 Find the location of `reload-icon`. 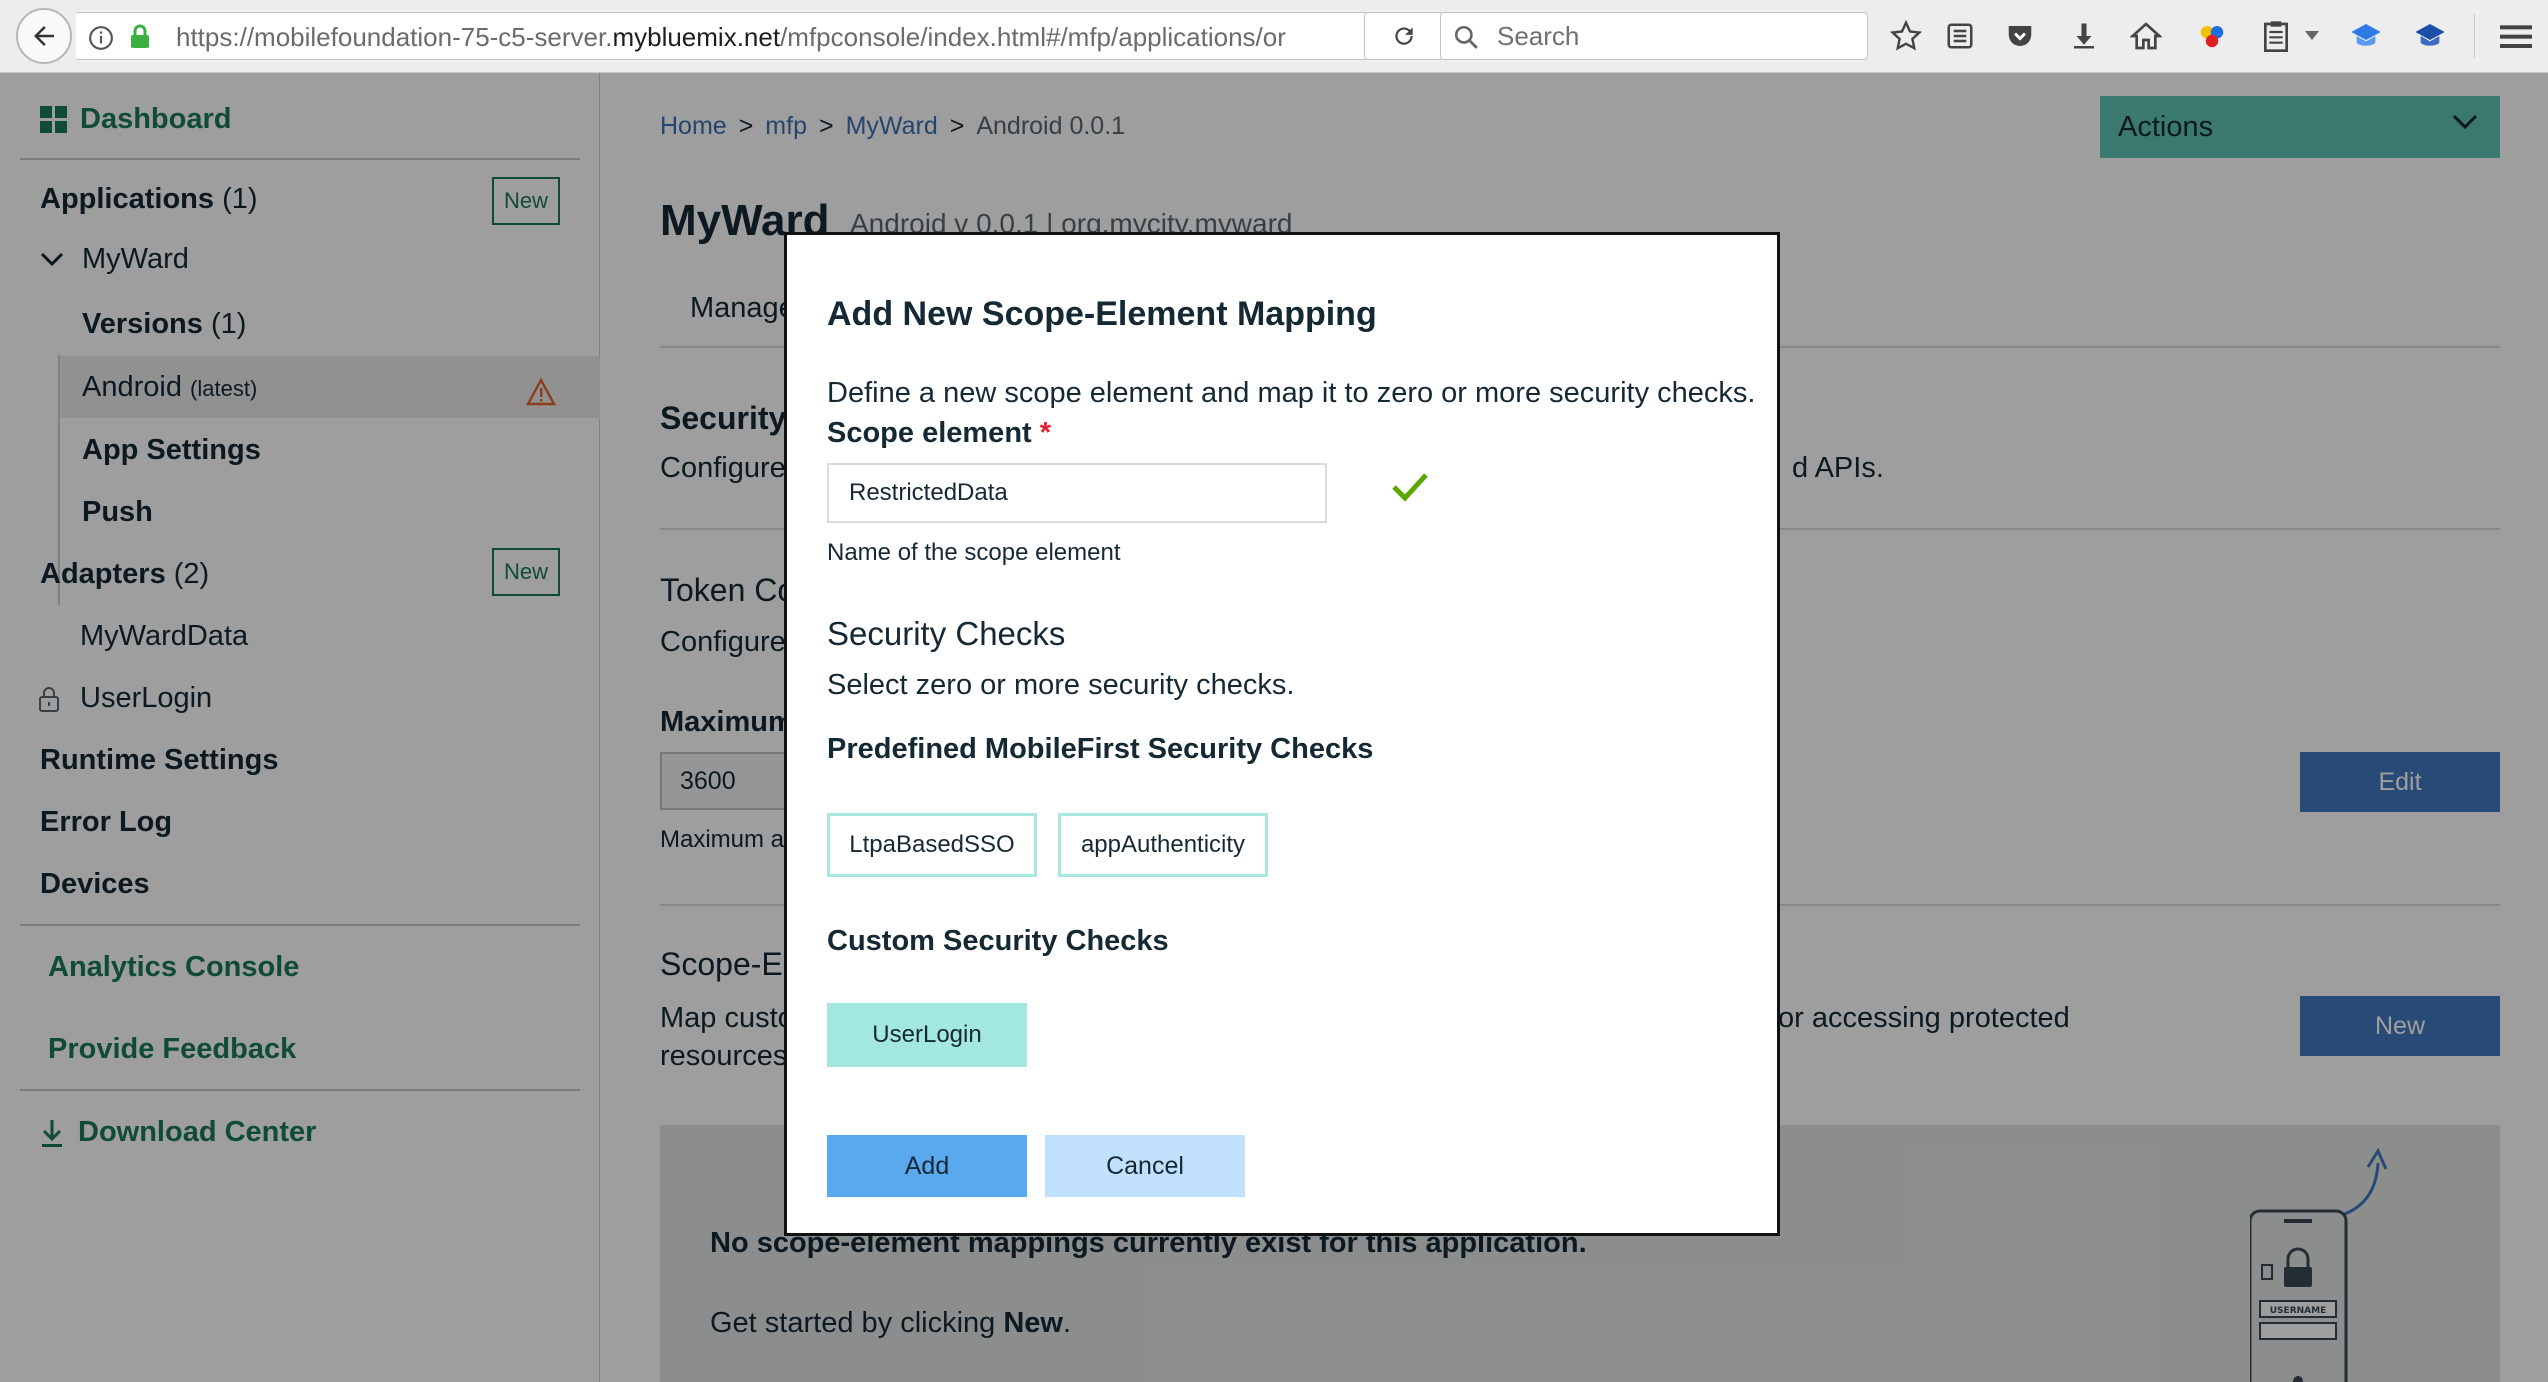

reload-icon is located at coordinates (1404, 36).